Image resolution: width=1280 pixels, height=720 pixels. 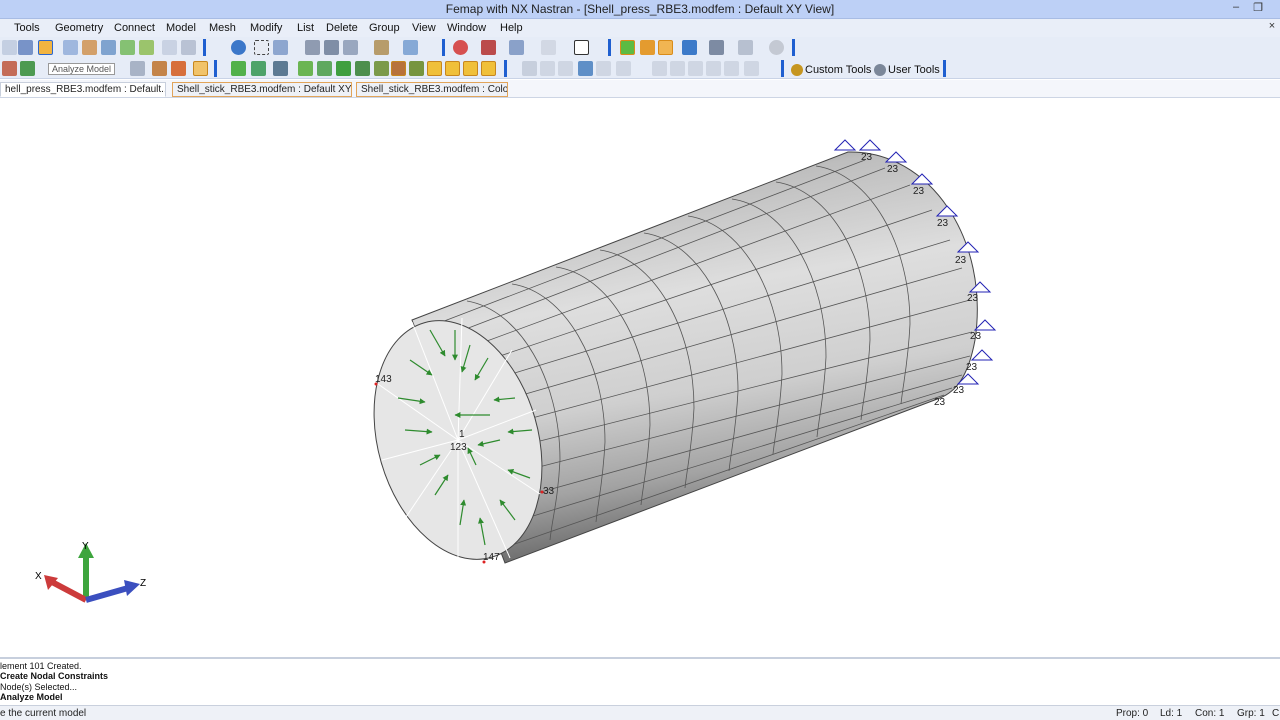 I want to click on restore-button: ❐, so click(x=1258, y=9).